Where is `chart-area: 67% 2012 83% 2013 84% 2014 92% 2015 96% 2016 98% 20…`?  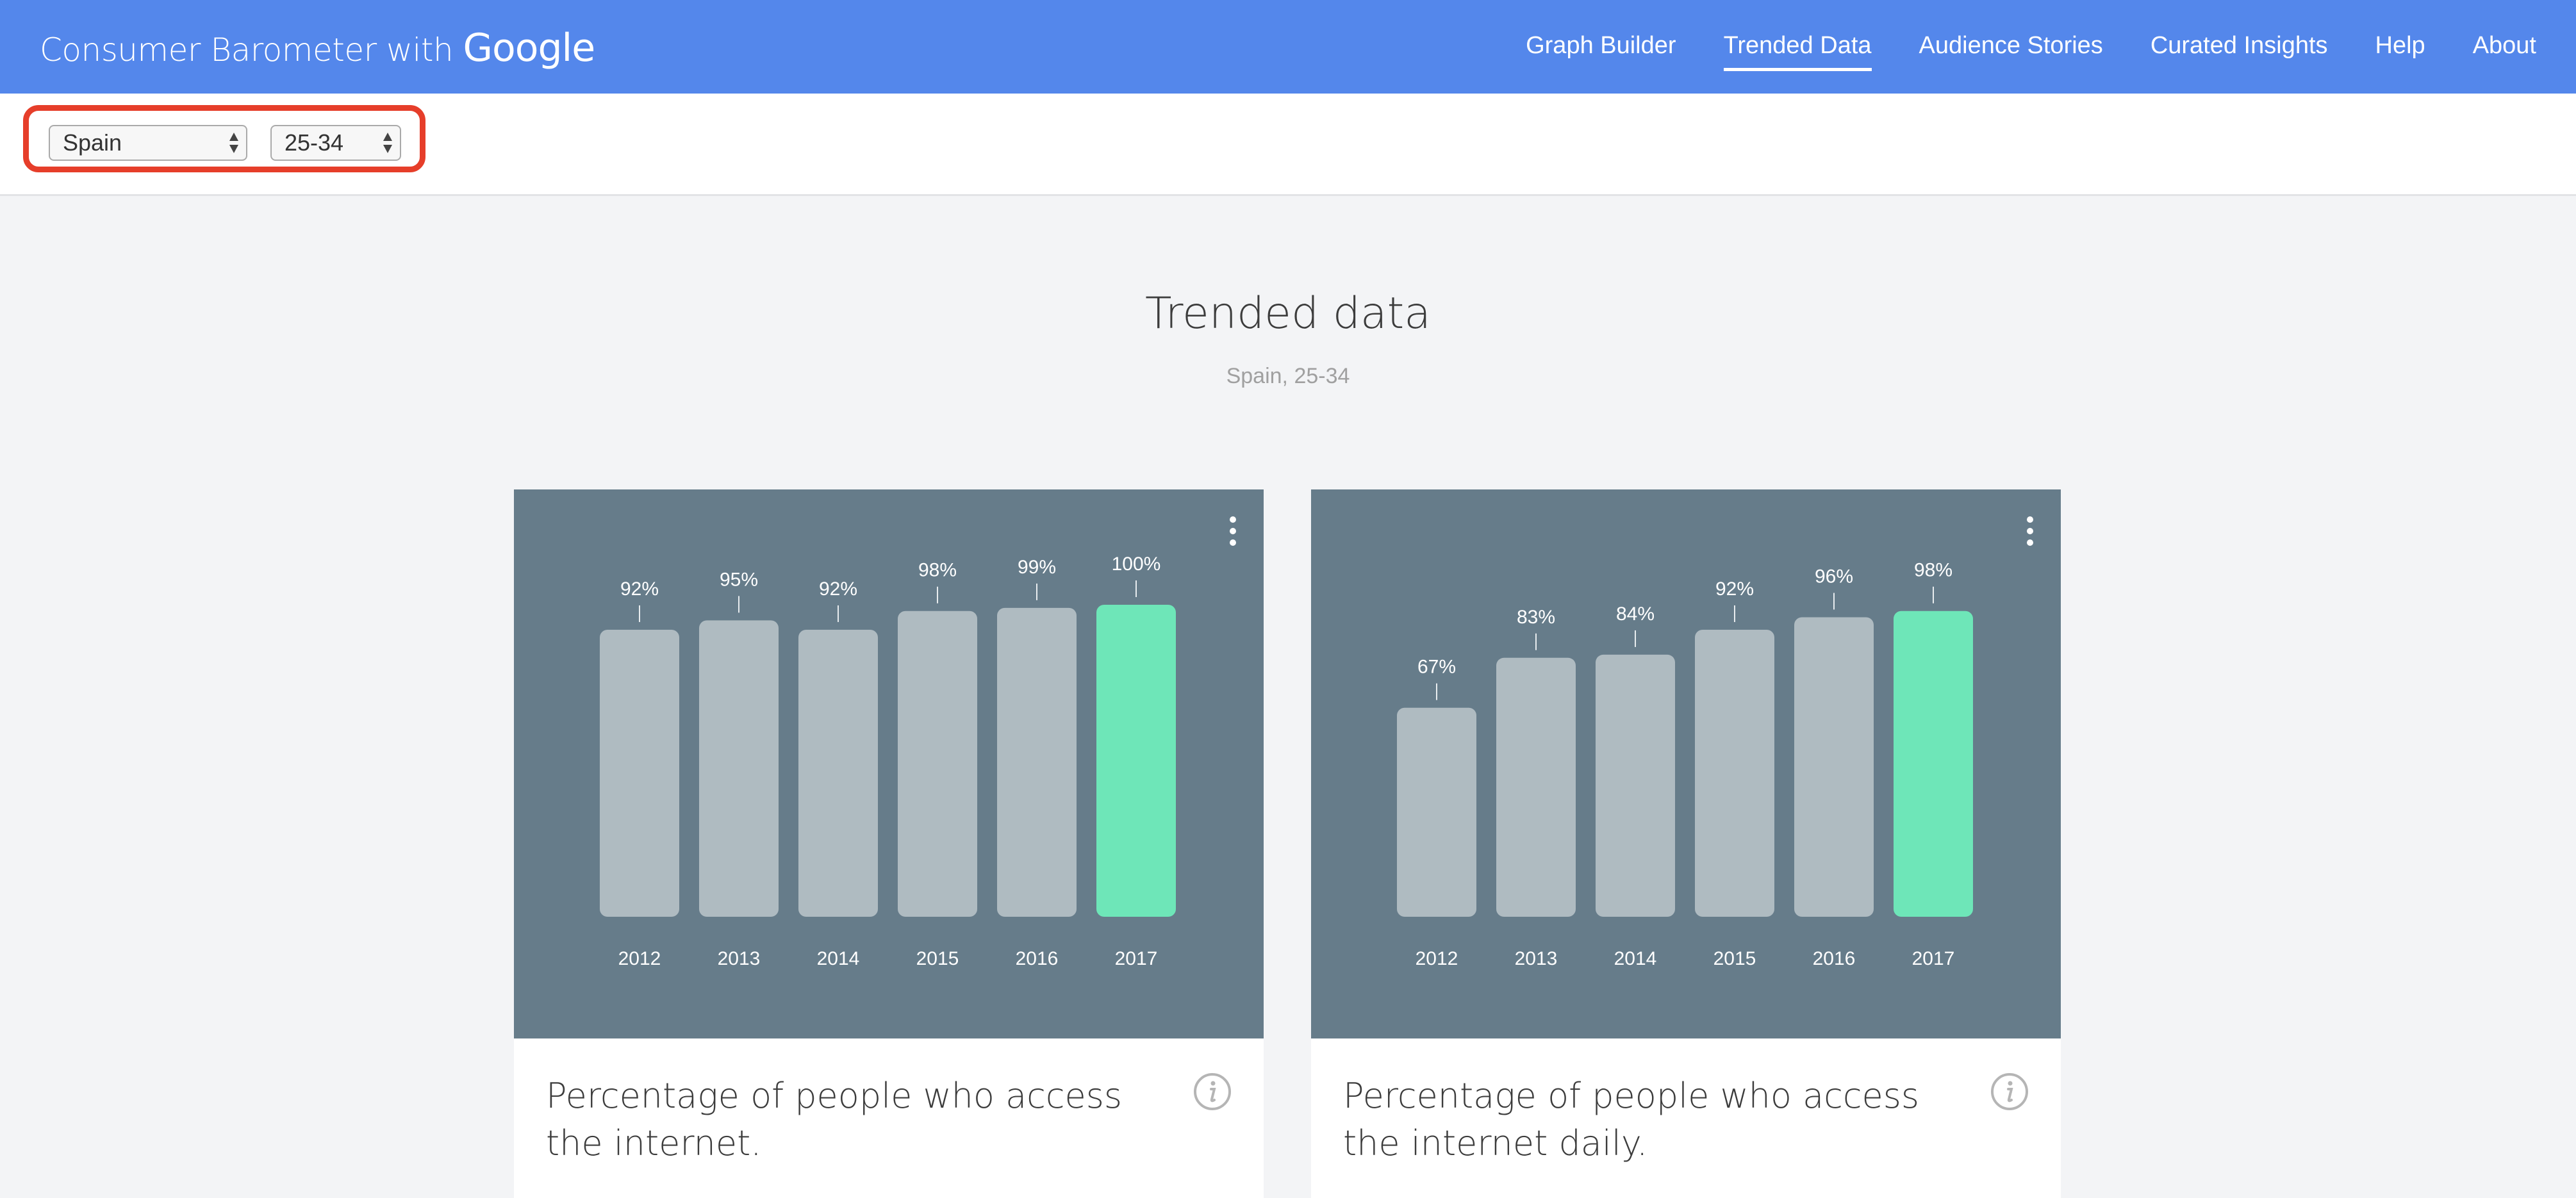 chart-area: 67% 2012 83% 2013 84% 2014 92% 2015 96% 2016 98% 20… is located at coordinates (1686, 763).